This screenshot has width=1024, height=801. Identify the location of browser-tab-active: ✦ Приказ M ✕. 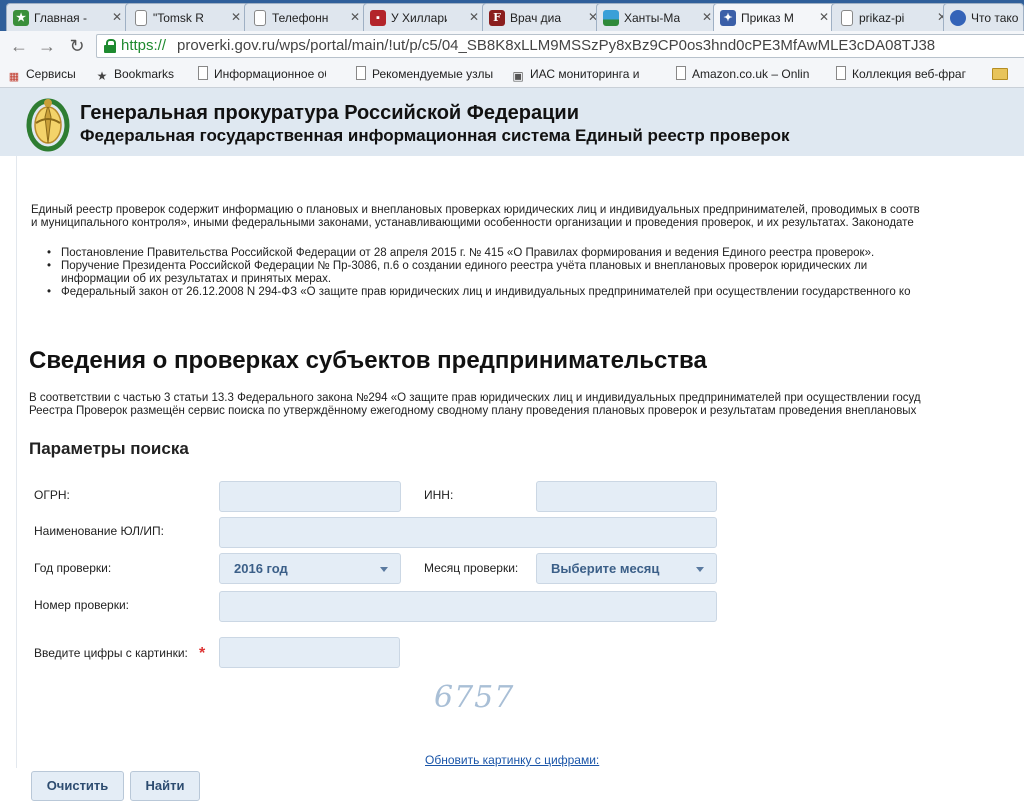
(775, 17).